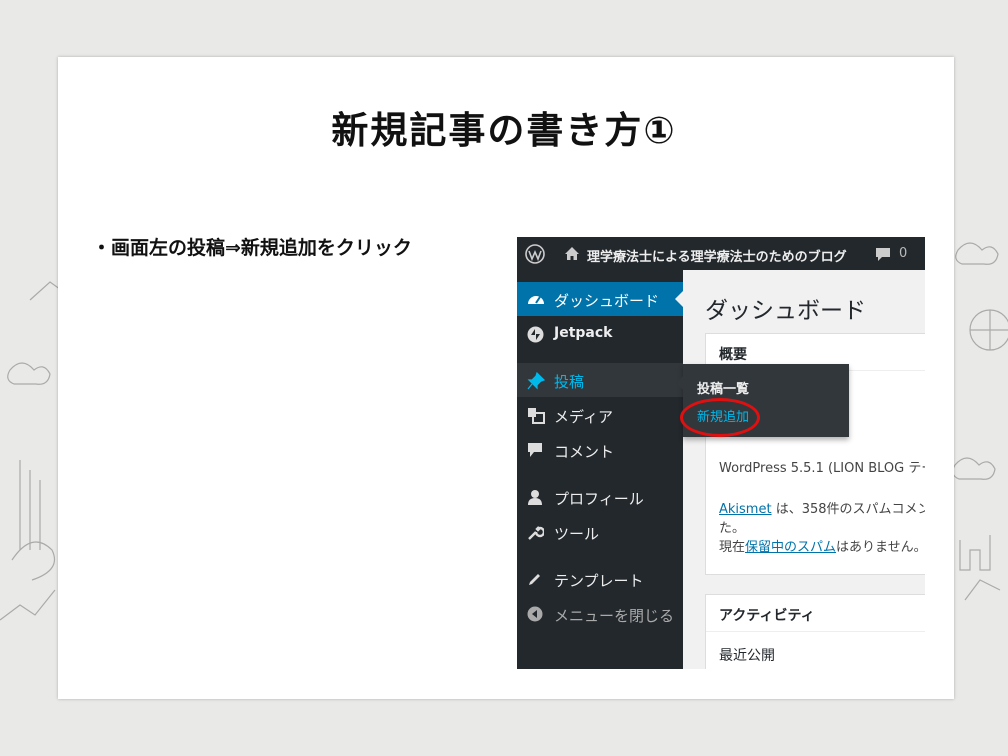  I want to click on home-icon, so click(572, 253).